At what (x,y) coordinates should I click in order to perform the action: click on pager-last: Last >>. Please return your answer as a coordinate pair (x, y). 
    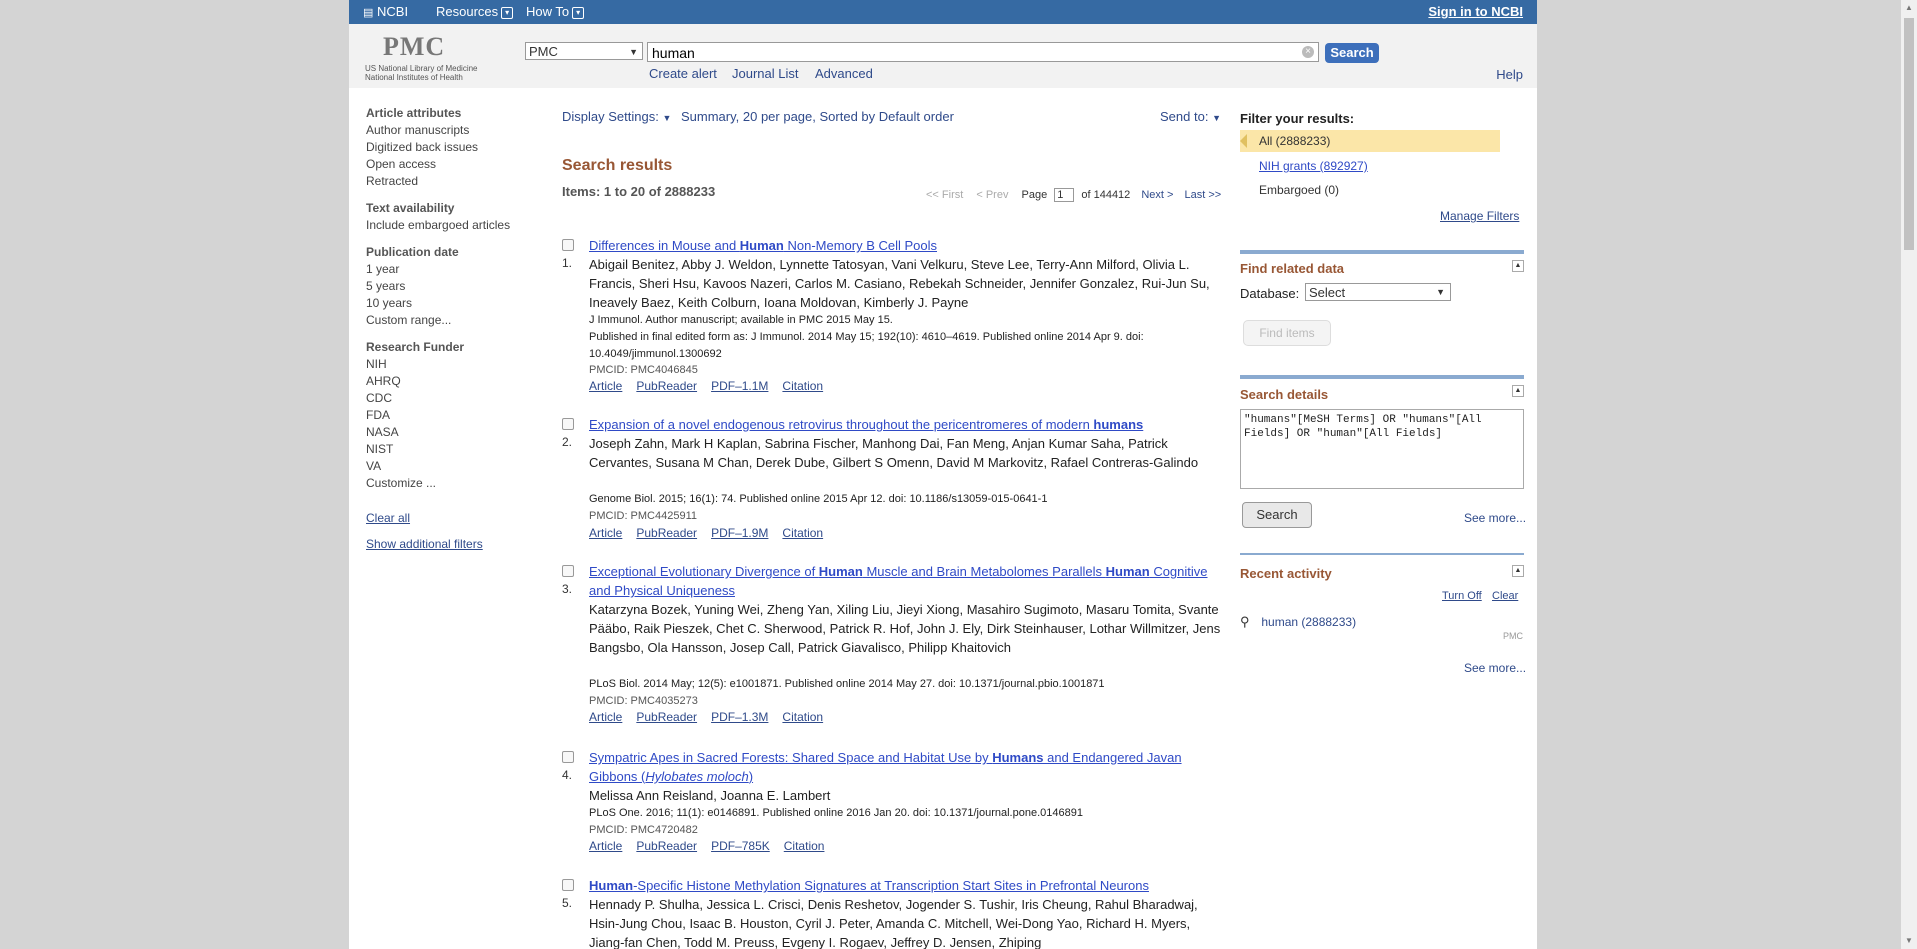
    Looking at the image, I should click on (1203, 195).